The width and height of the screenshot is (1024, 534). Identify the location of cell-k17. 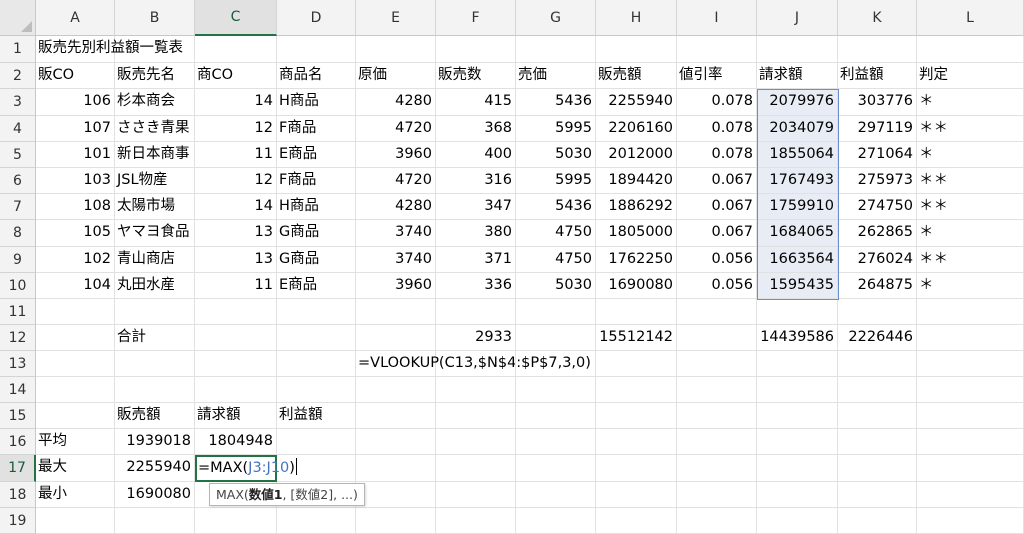
(877, 468).